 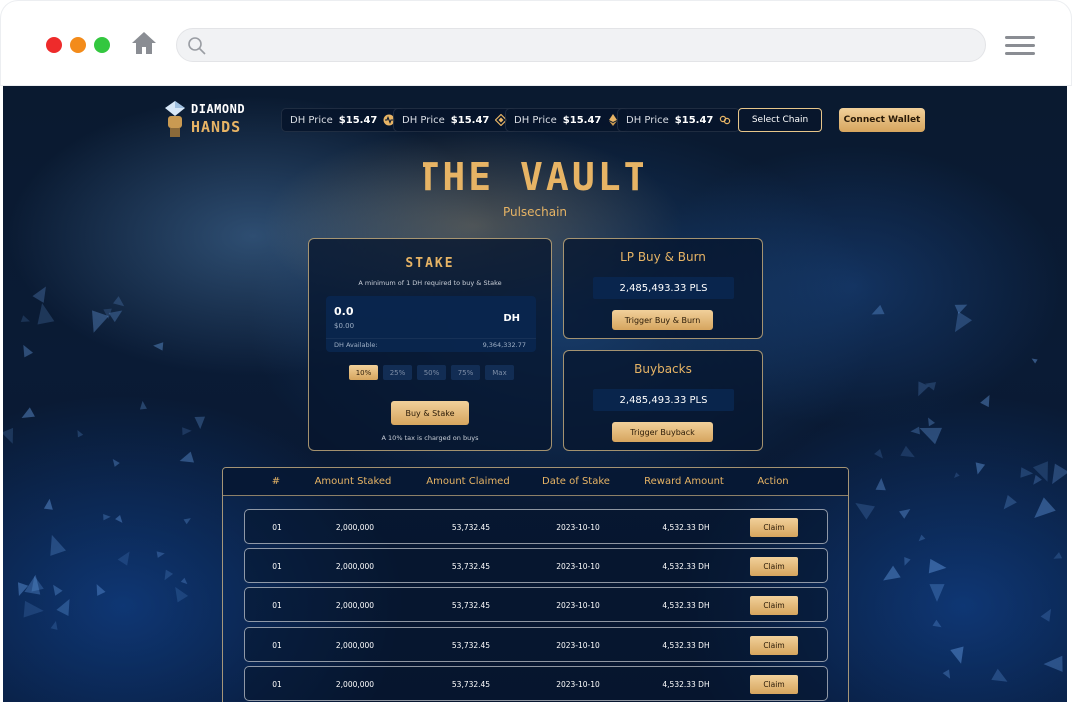 What do you see at coordinates (276, 481) in the screenshot?
I see `column-header-index: #` at bounding box center [276, 481].